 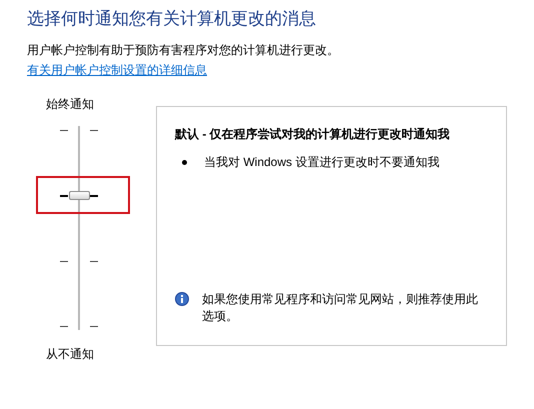 I want to click on note-text: 如果您使用常见程序和访问常见网站，则推荐使用此选项。, so click(x=340, y=308).